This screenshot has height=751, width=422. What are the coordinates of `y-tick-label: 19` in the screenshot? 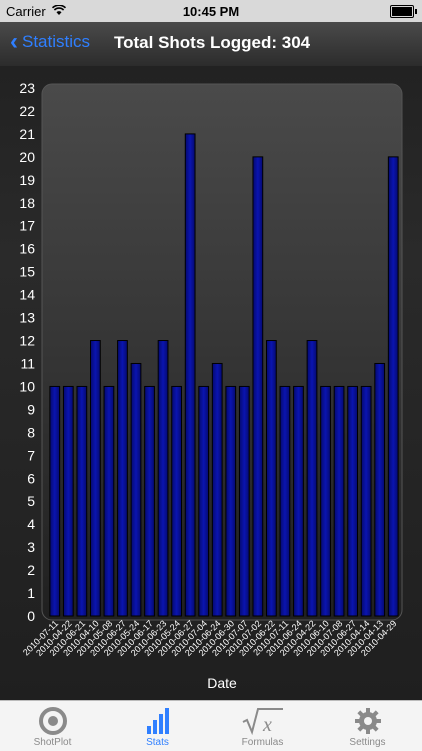 It's located at (27, 180).